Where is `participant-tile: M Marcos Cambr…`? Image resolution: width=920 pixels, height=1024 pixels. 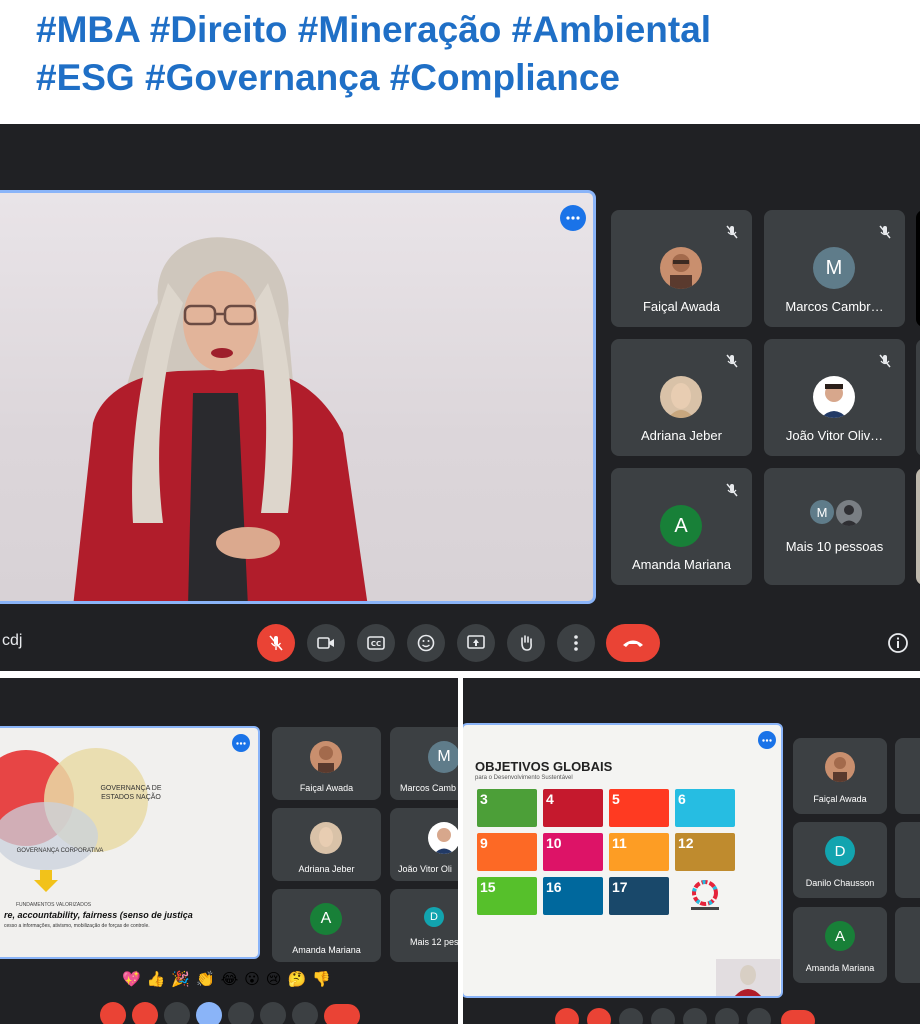
participant-tile: M Marcos Cambr… is located at coordinates (834, 268).